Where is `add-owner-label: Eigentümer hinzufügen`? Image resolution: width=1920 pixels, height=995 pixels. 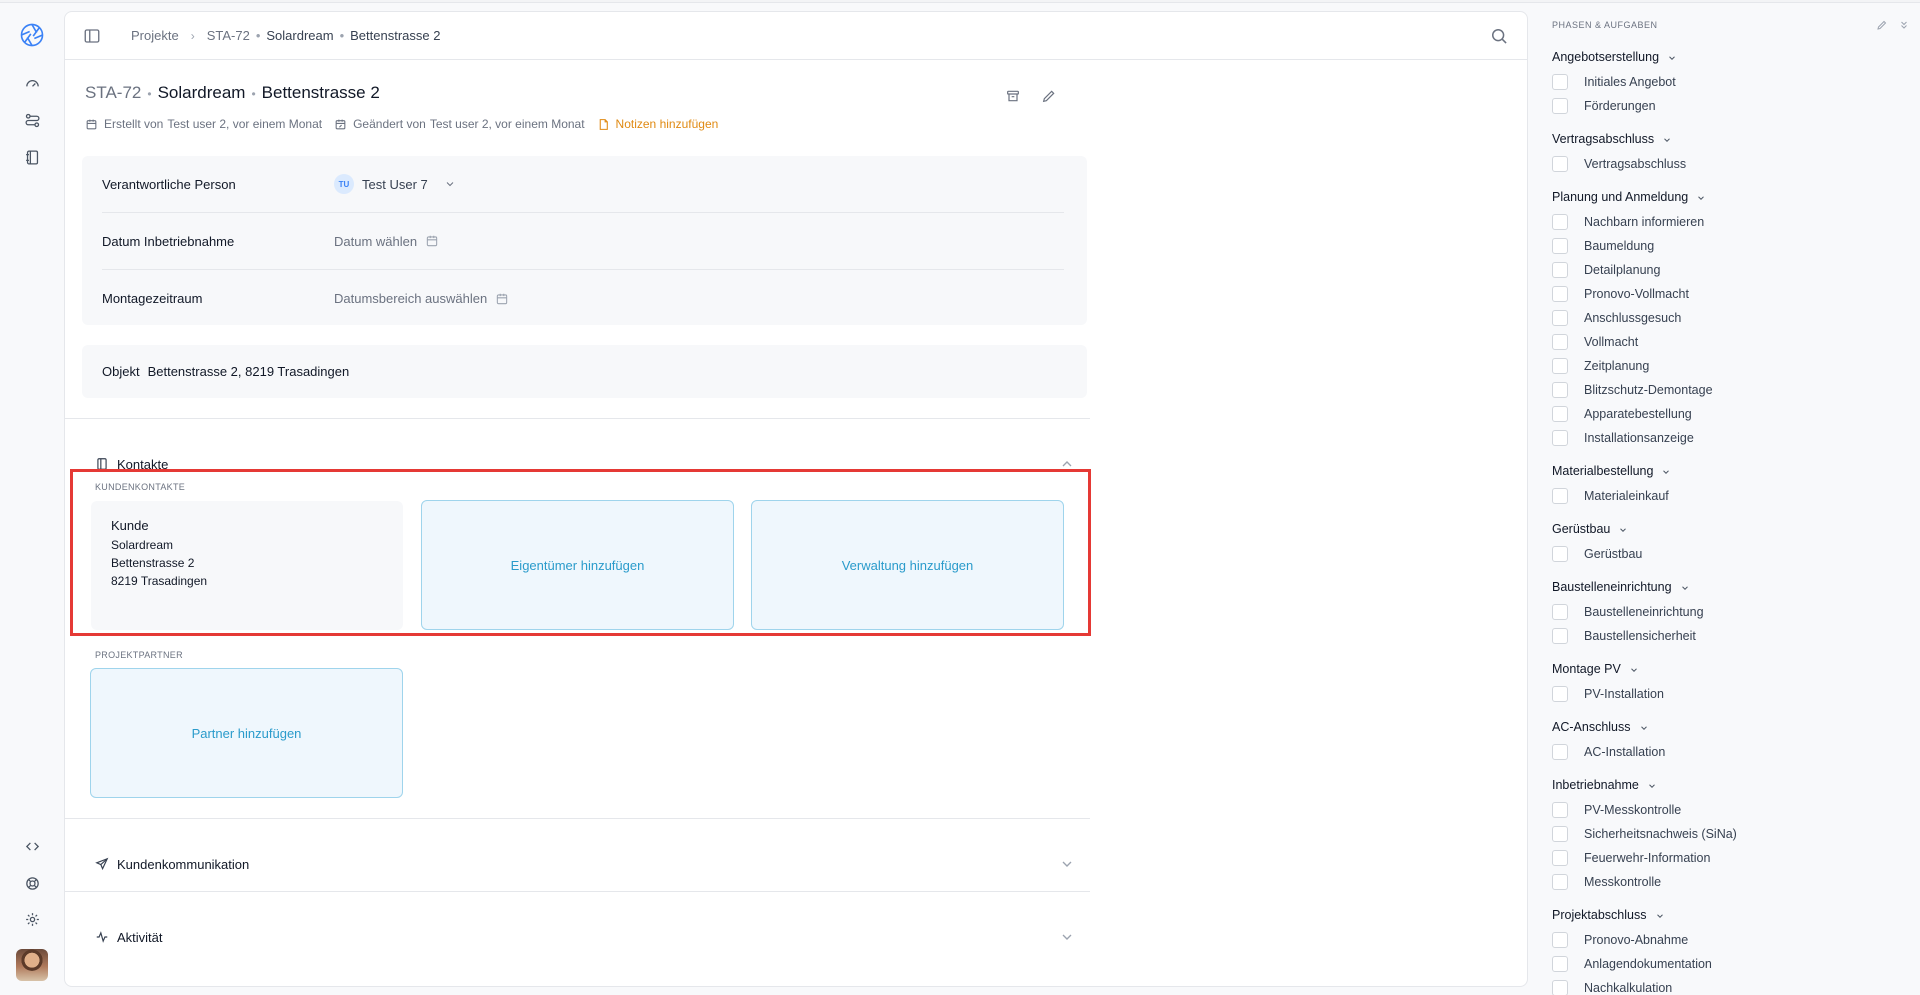 add-owner-label: Eigentümer hinzufügen is located at coordinates (577, 565).